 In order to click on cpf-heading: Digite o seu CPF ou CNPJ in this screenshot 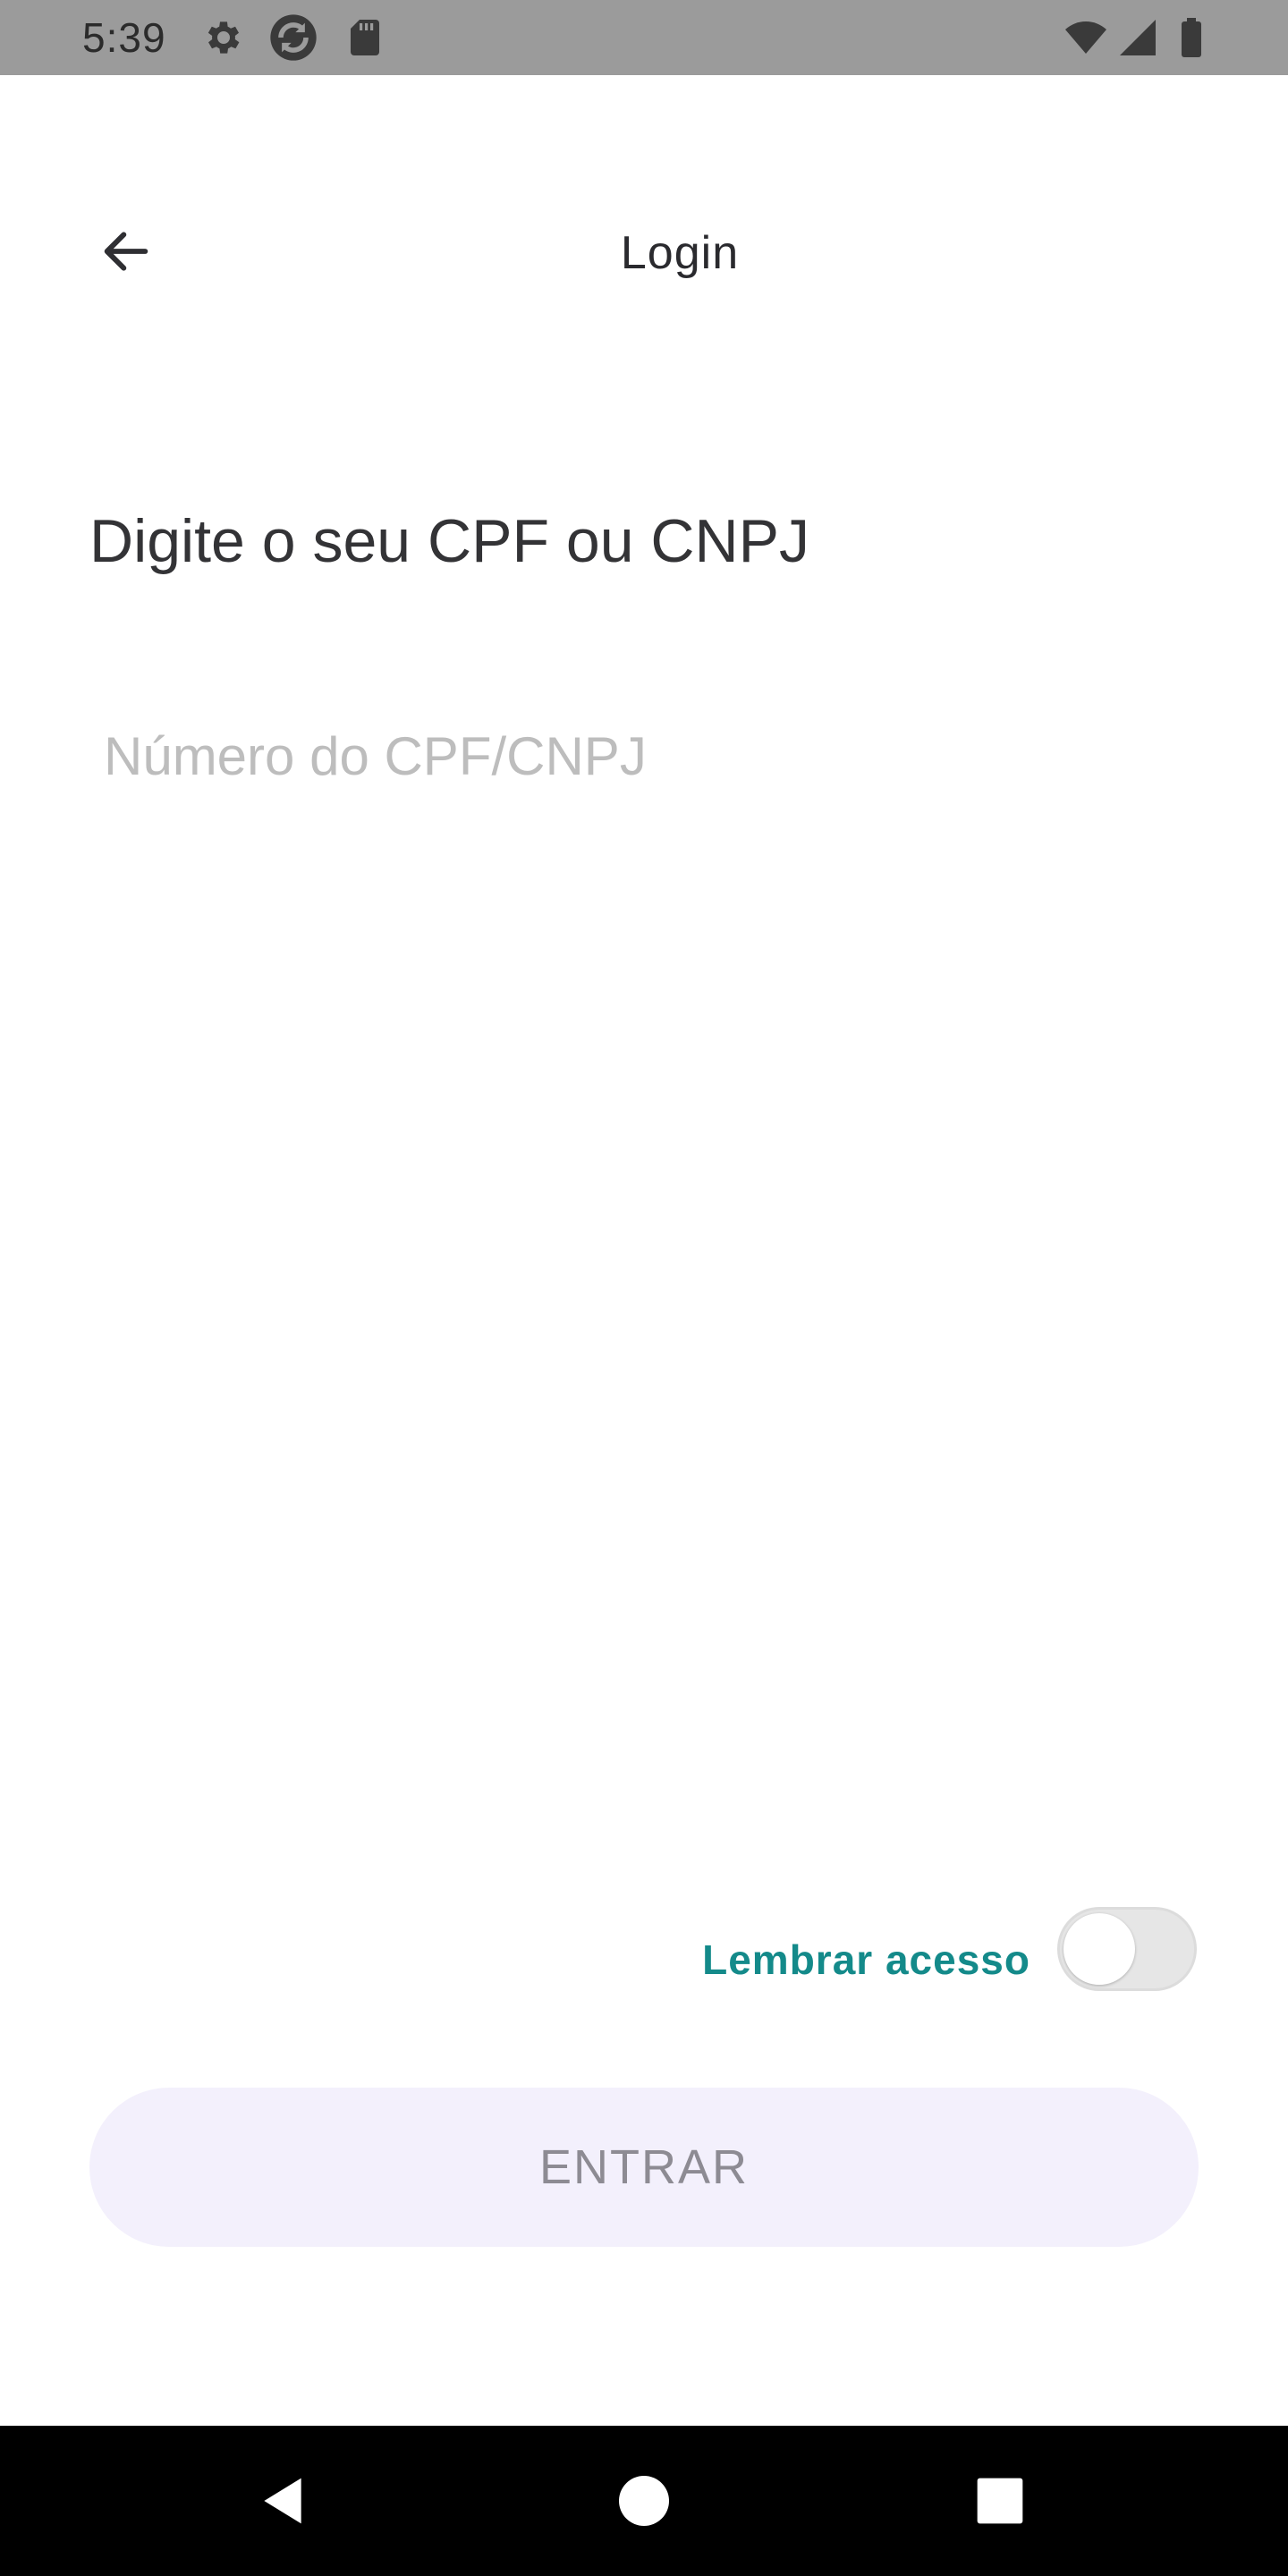, I will do `click(449, 541)`.